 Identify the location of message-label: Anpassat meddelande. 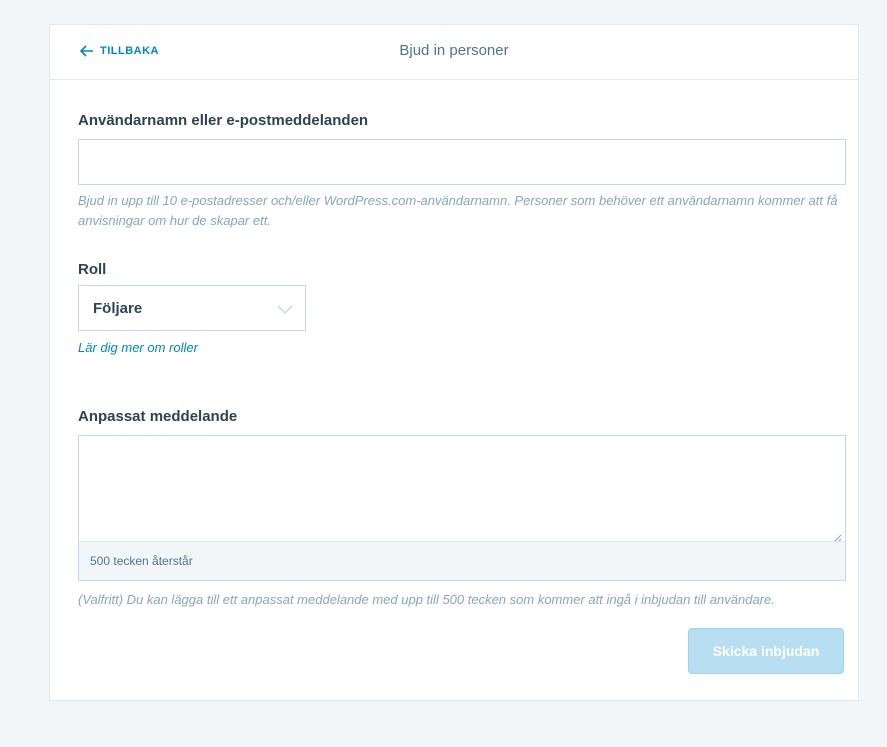
(158, 416).